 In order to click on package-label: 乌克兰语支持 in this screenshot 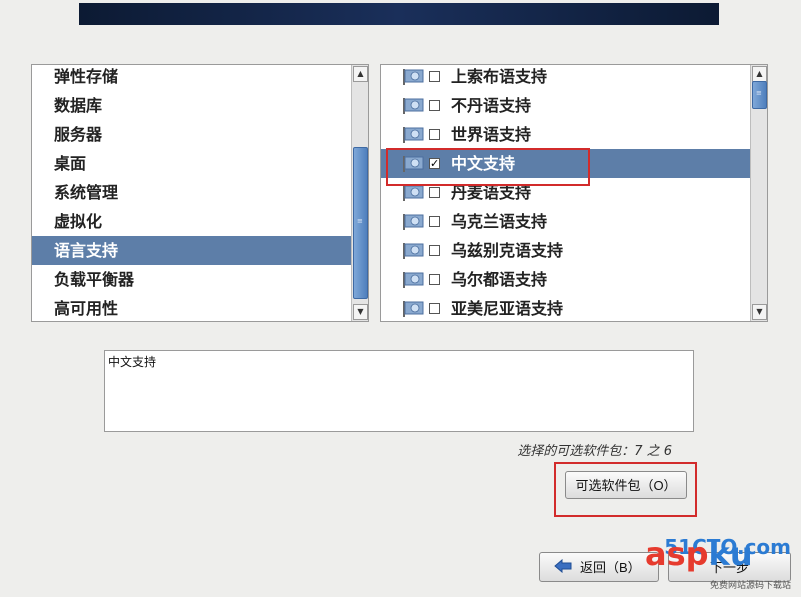, I will do `click(499, 221)`.